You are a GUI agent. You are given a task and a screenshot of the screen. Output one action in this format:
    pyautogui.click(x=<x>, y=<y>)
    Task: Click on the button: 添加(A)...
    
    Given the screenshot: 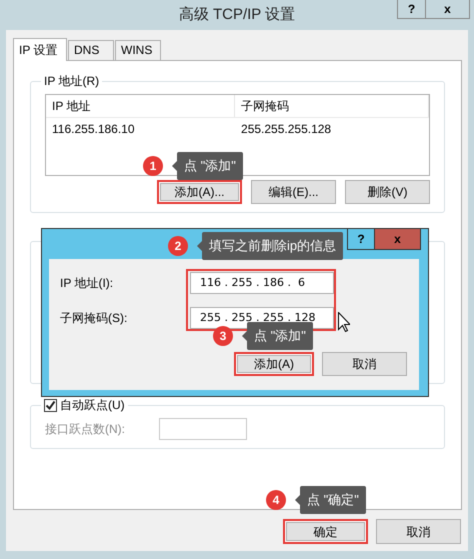 What is the action you would take?
    pyautogui.click(x=199, y=192)
    